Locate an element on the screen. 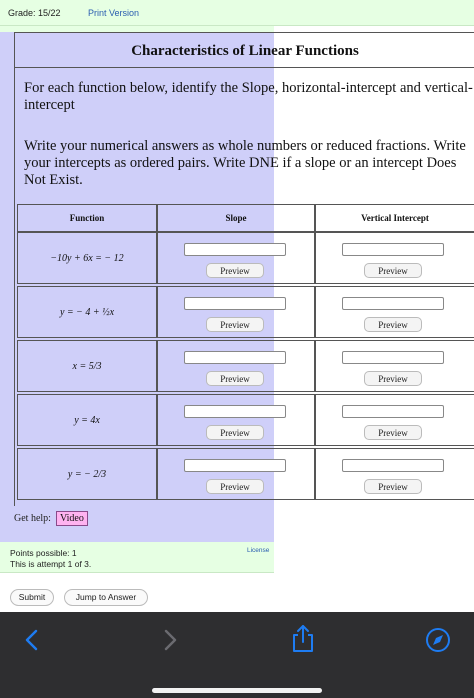 Image resolution: width=474 pixels, height=698 pixels. jump-to-answer-button: Jump to Answer is located at coordinates (106, 597).